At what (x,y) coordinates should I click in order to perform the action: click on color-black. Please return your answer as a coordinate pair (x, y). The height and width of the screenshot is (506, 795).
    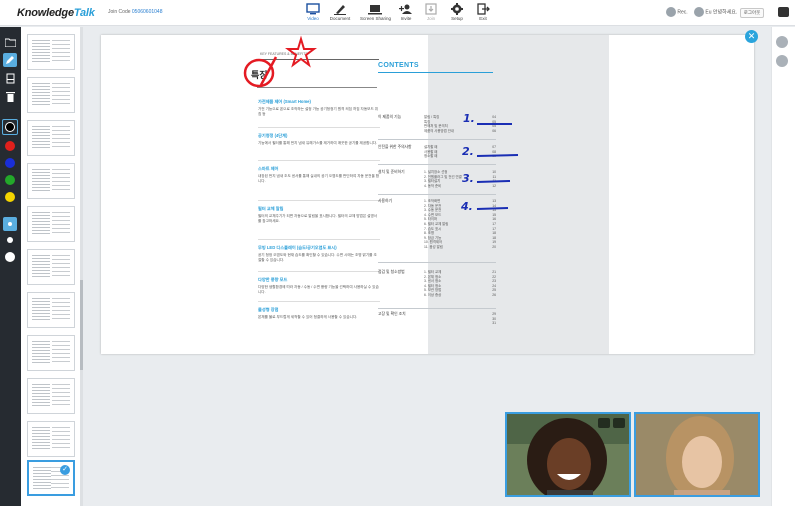
    Looking at the image, I should click on (10, 127).